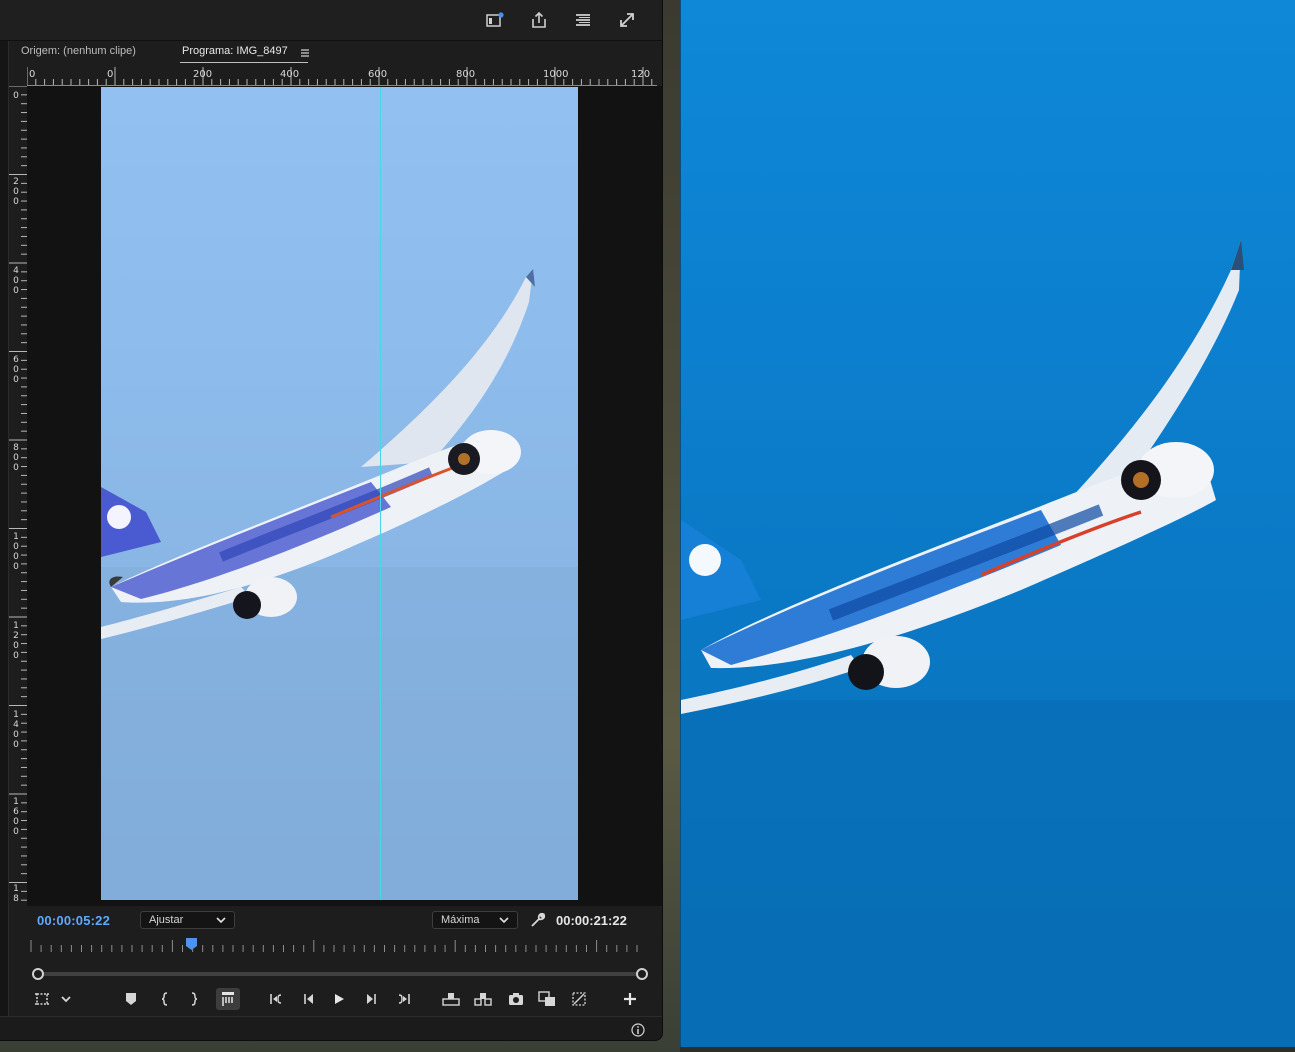  What do you see at coordinates (638, 1030) in the screenshot?
I see `info-icon` at bounding box center [638, 1030].